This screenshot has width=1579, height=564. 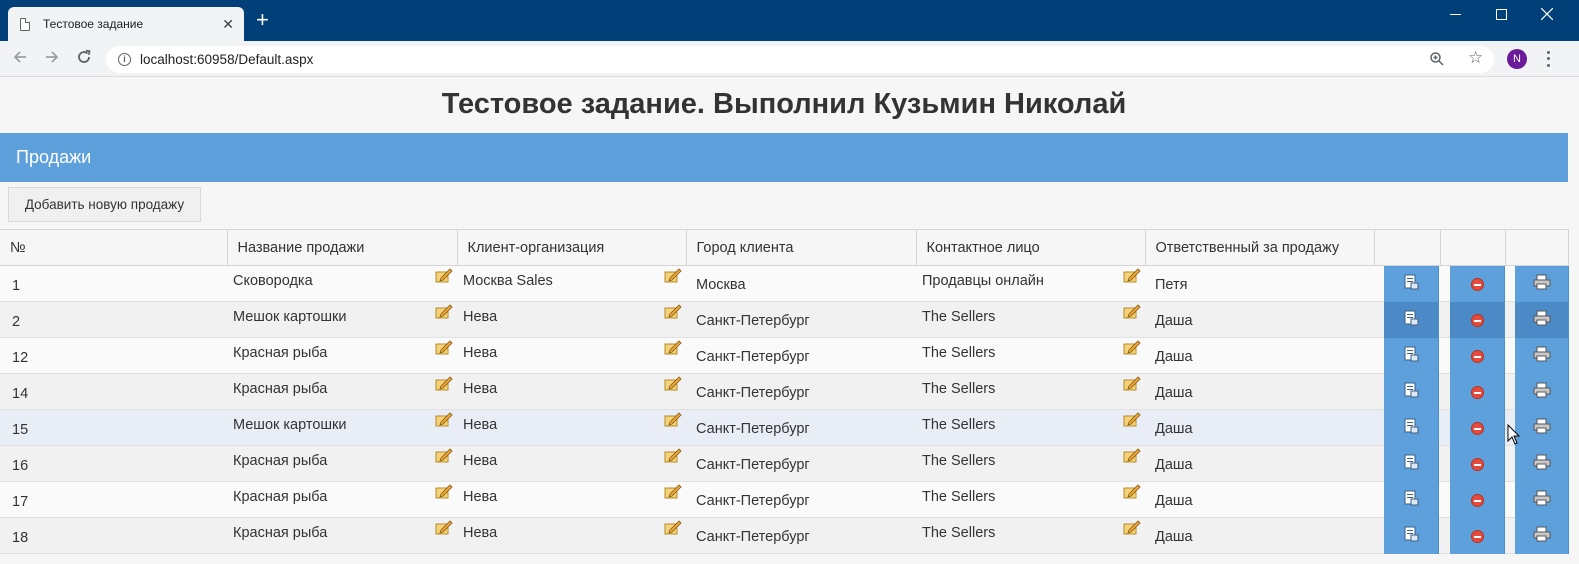 What do you see at coordinates (126, 24) in the screenshot?
I see `browser-tab: Тестовое задание ✕` at bounding box center [126, 24].